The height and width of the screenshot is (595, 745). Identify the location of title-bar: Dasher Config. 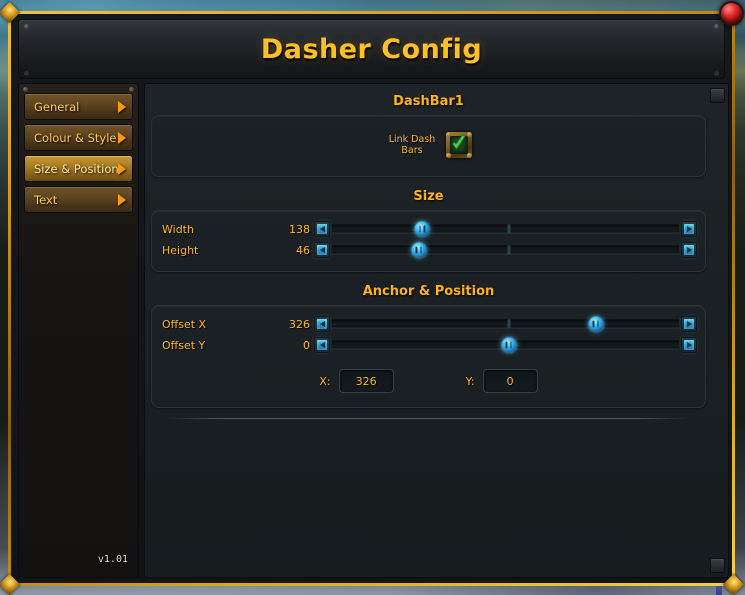
(371, 49).